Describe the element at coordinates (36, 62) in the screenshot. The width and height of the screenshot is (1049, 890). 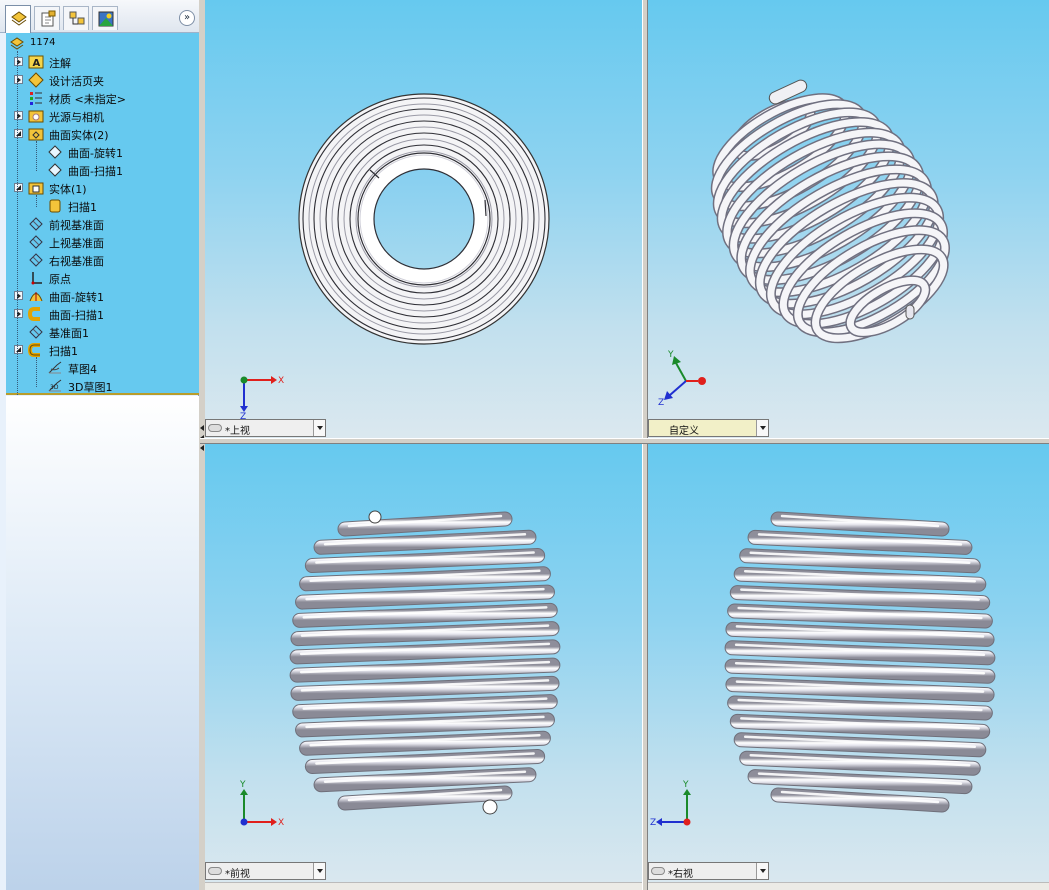
I see `annotations-icon: A` at that location.